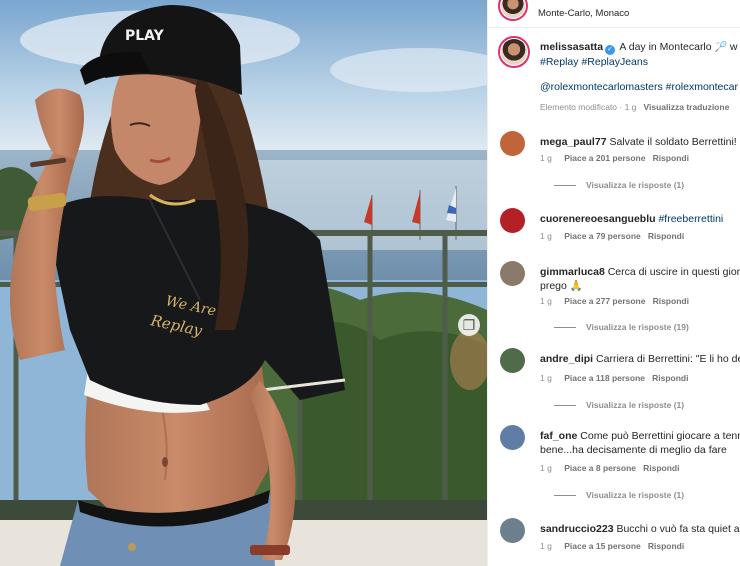 The height and width of the screenshot is (566, 740). Describe the element at coordinates (690, 219) in the screenshot. I see `comment-text: #freeberrettini` at that location.